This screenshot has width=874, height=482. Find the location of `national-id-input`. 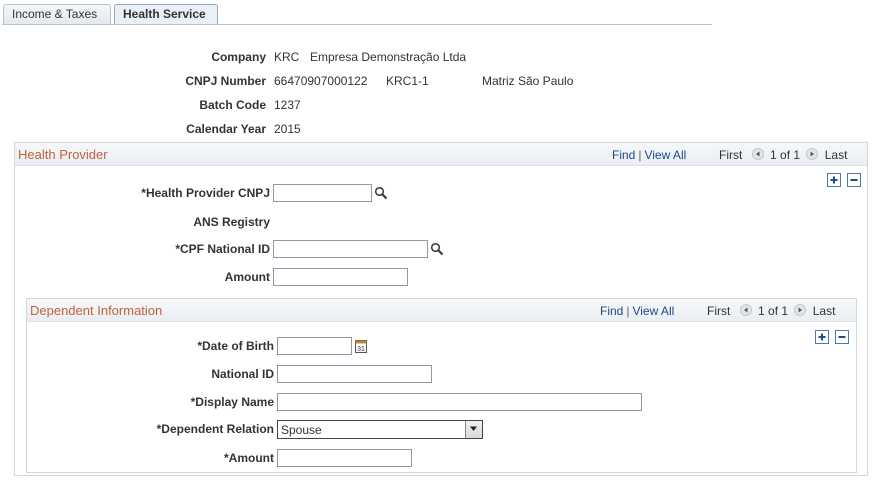

national-id-input is located at coordinates (354, 374).